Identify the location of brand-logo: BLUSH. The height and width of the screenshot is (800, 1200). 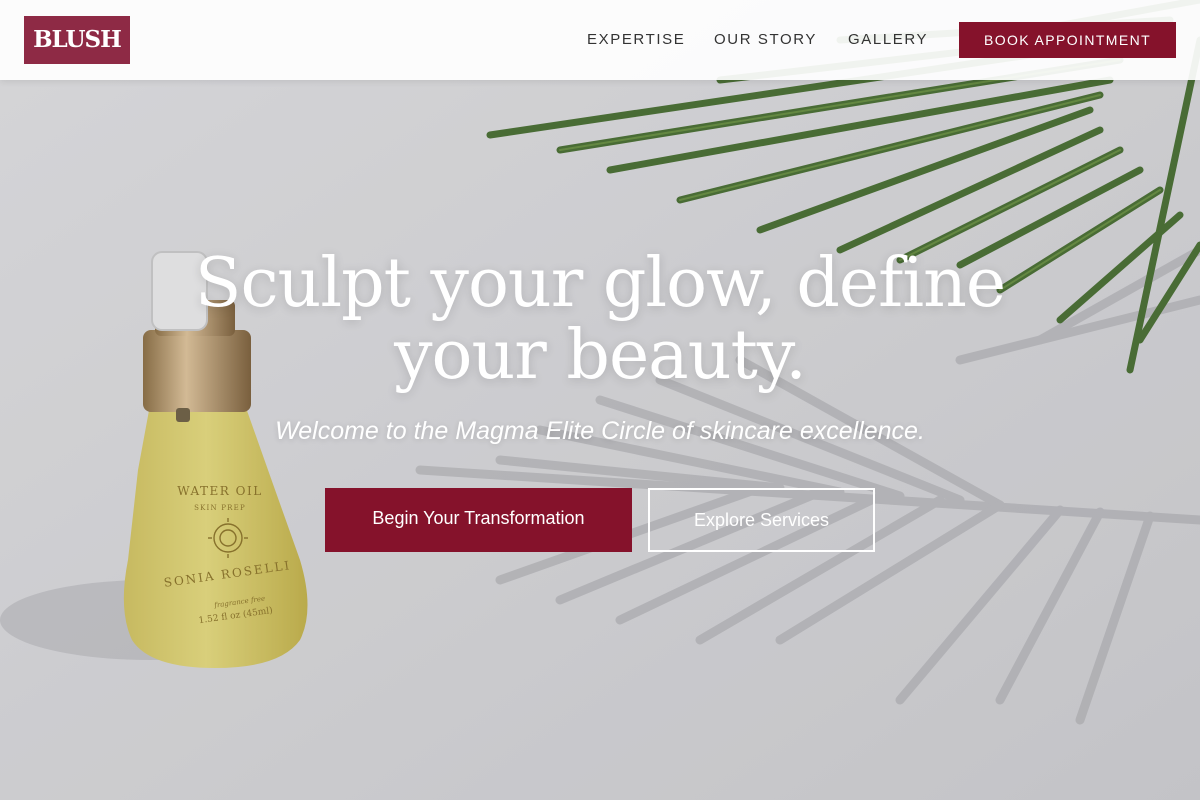
(77, 40).